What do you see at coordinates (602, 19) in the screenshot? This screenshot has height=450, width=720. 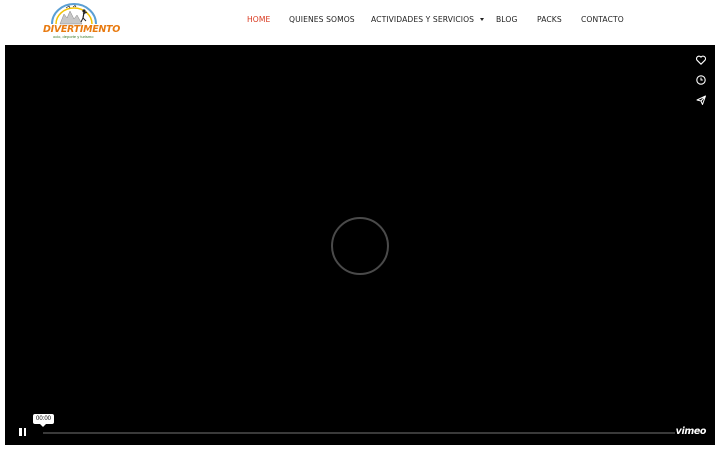 I see `nav-contacto: CONTACTO` at bounding box center [602, 19].